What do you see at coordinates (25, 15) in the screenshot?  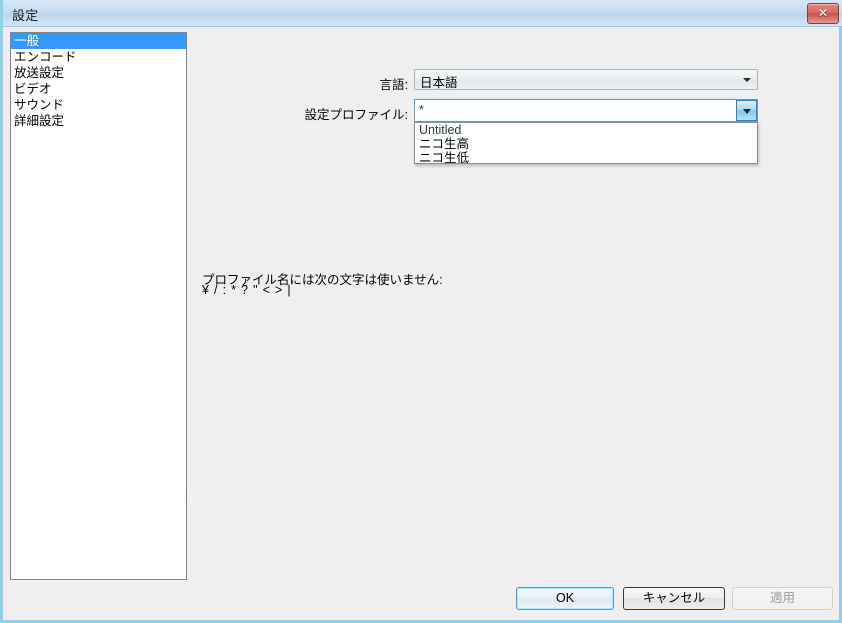 I see `window-title: 設定` at bounding box center [25, 15].